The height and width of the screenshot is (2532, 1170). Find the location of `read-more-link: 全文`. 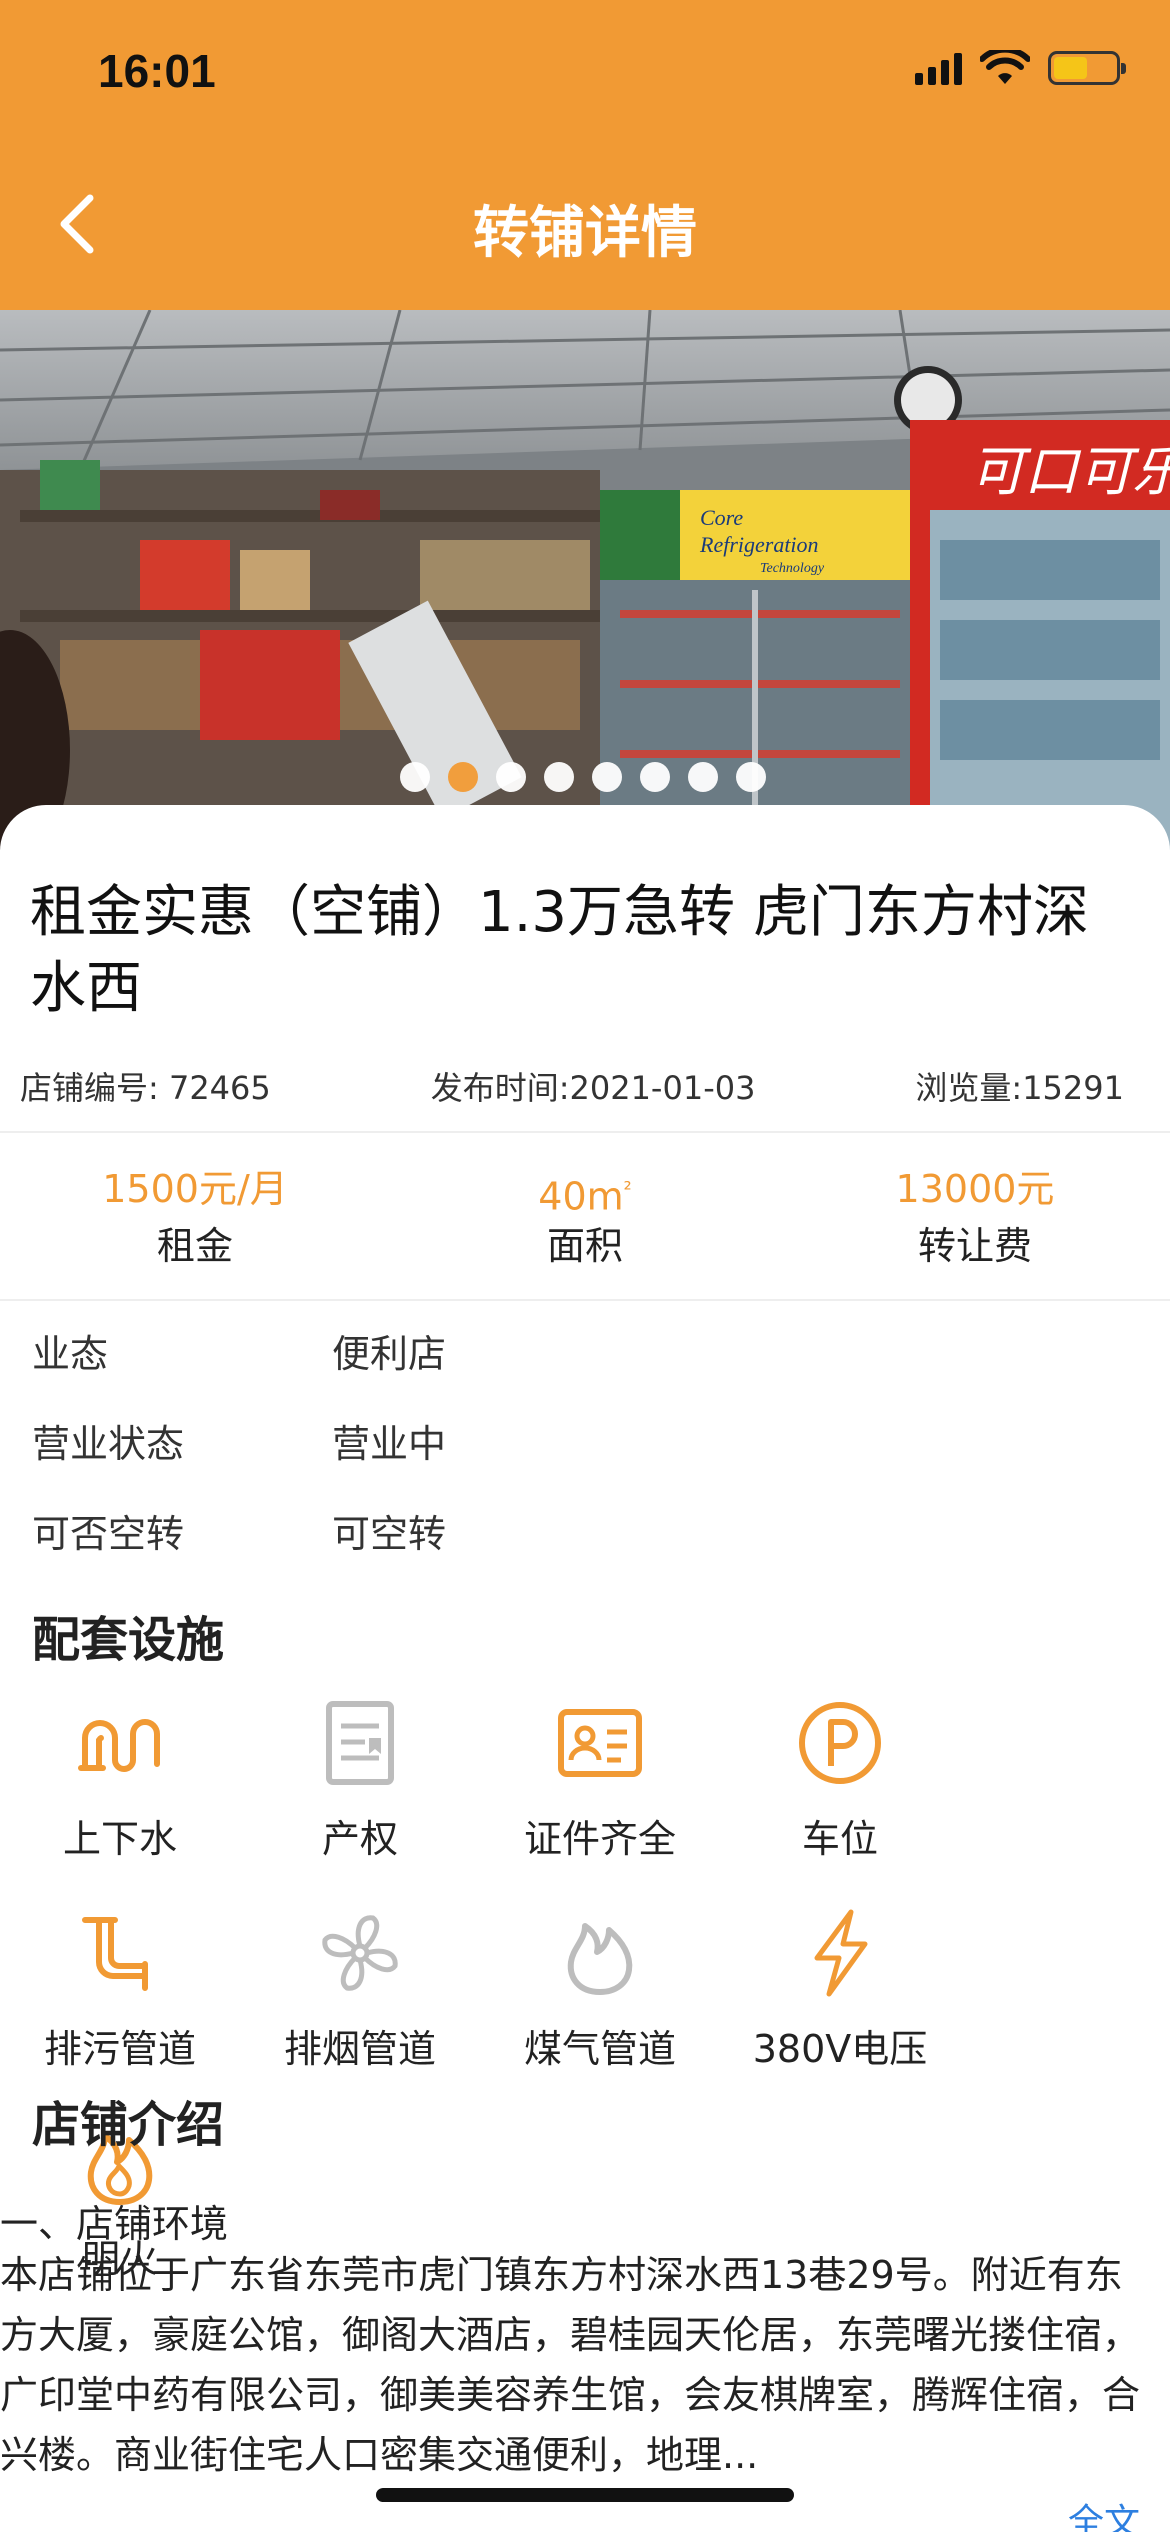

read-more-link: 全文 is located at coordinates (1104, 2512).